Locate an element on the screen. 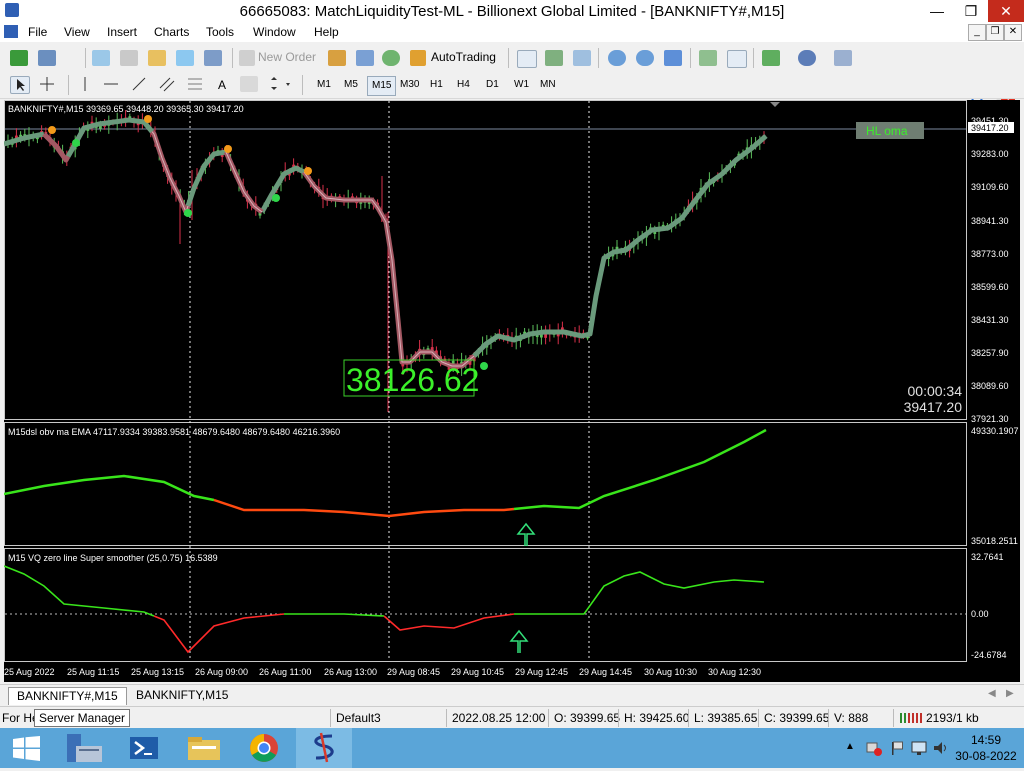 This screenshot has height=771, width=1024. tab-scroll-left-icon: ◀ is located at coordinates (992, 693).